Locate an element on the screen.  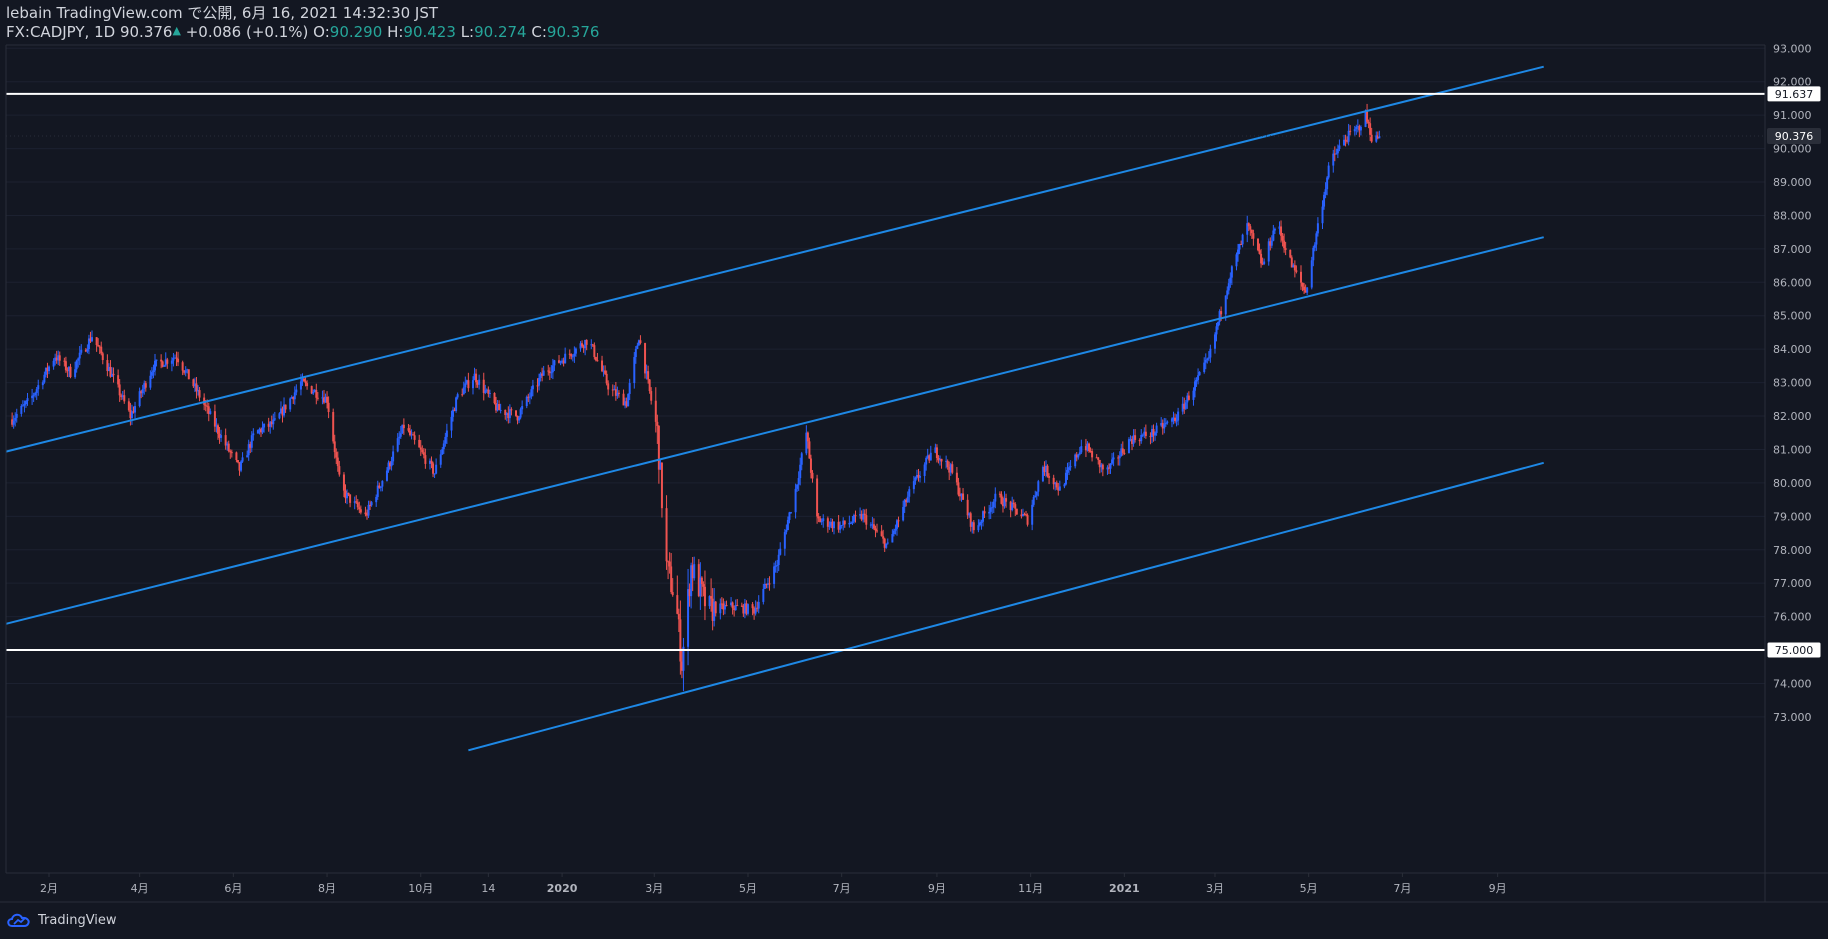
symbol-label: FX:CADJPY, 1D is located at coordinates (60, 32).